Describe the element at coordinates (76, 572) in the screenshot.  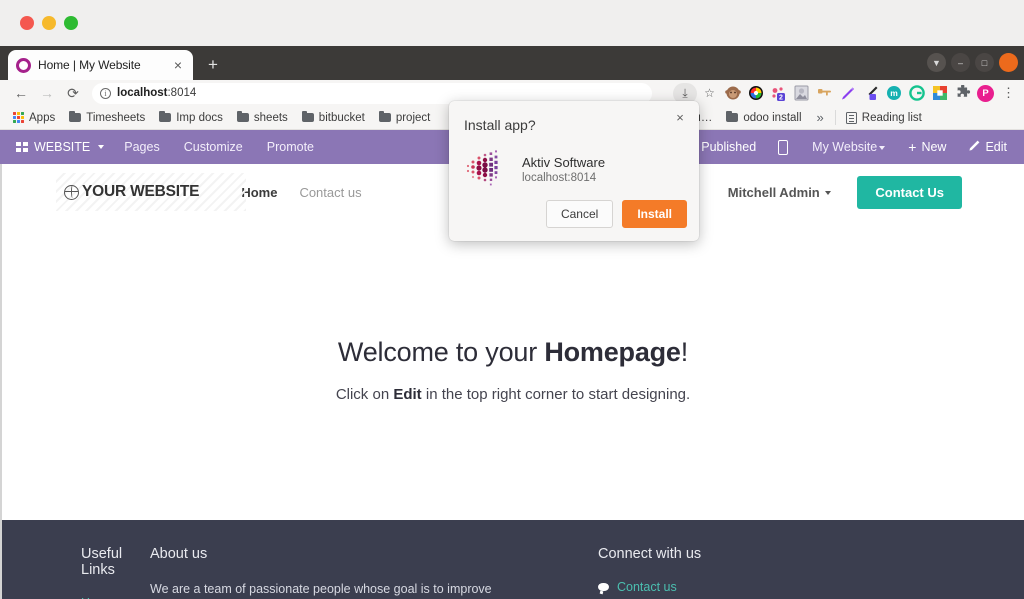
I see `footer-col-useful-links: Useful Links Home` at that location.